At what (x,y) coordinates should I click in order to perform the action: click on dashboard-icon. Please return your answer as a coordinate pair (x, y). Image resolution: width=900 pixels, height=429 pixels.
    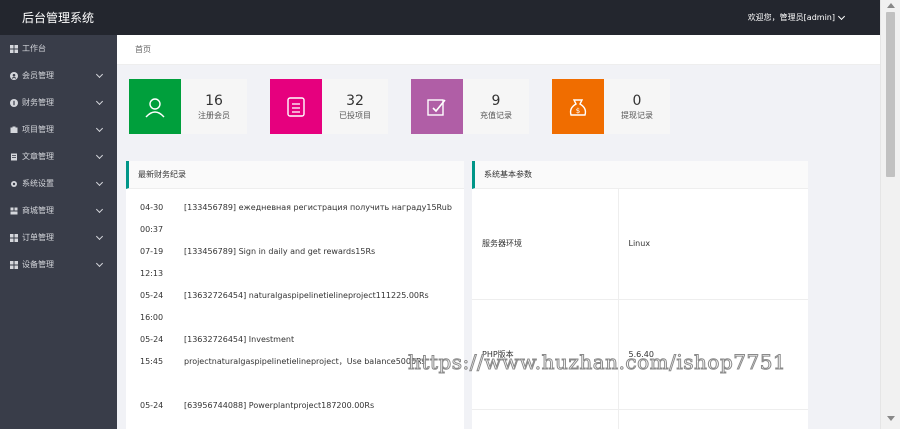
    Looking at the image, I should click on (14, 48).